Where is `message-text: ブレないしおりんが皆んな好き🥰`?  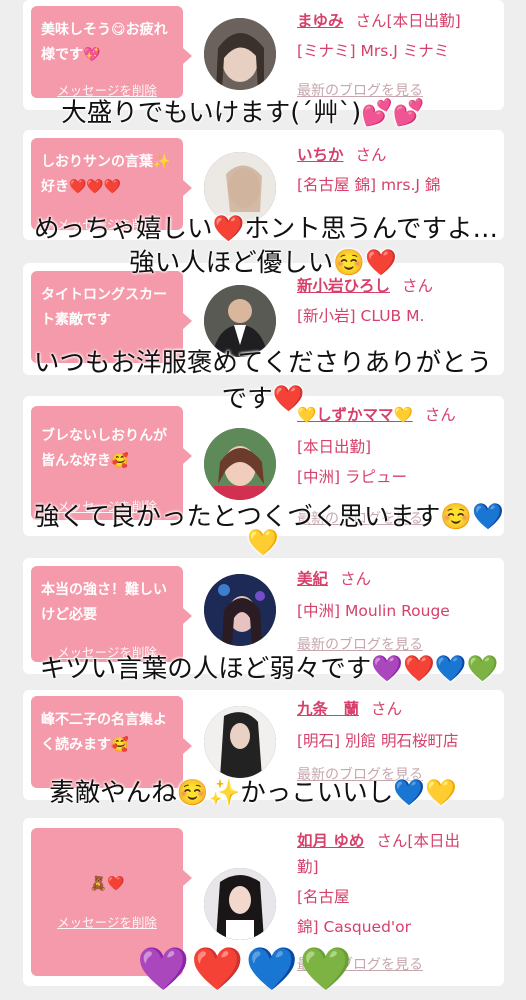 message-text: ブレないしおりんが皆んな好き🥰 is located at coordinates (104, 448).